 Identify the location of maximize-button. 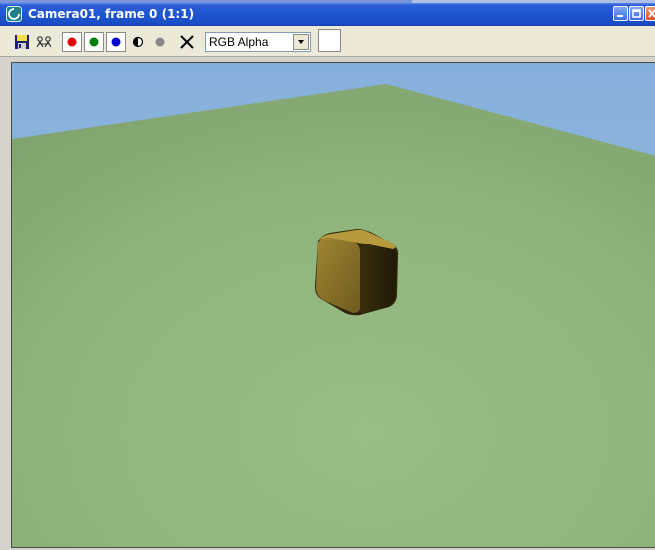
(636, 13).